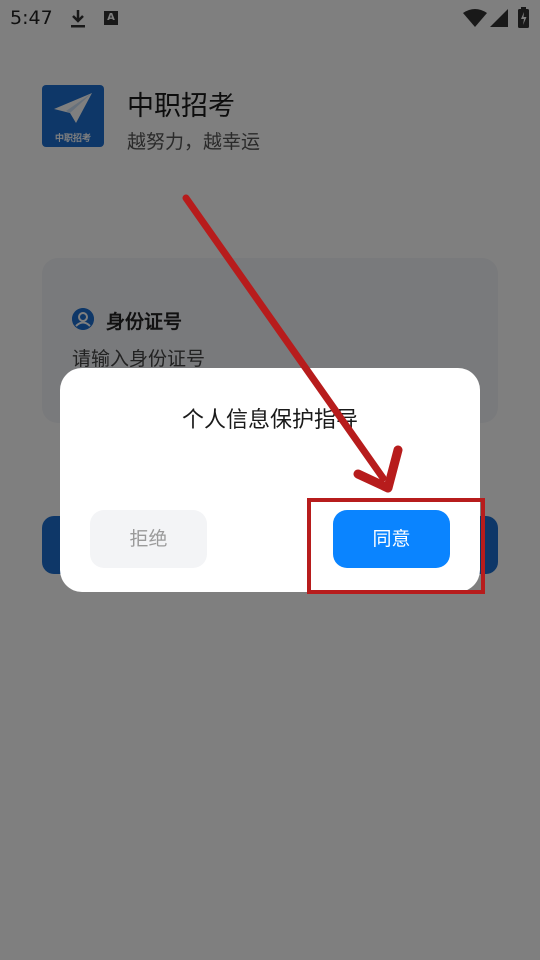 The width and height of the screenshot is (540, 960). Describe the element at coordinates (148, 539) in the screenshot. I see `reject-button: 拒绝` at that location.